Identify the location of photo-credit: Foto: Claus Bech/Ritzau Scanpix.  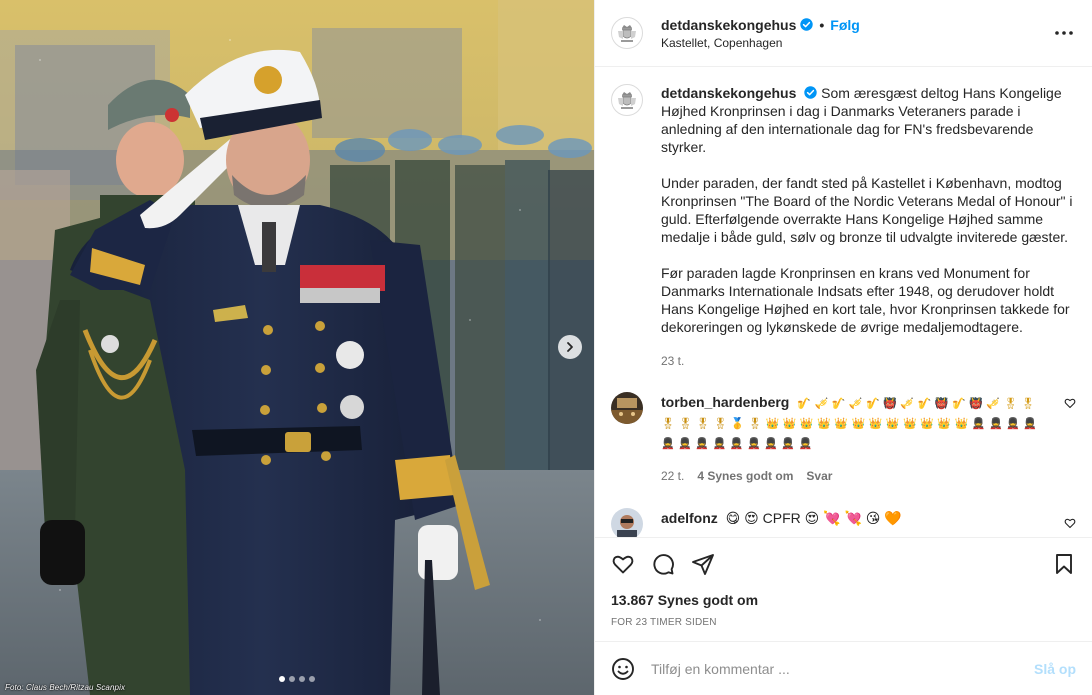
(65, 687).